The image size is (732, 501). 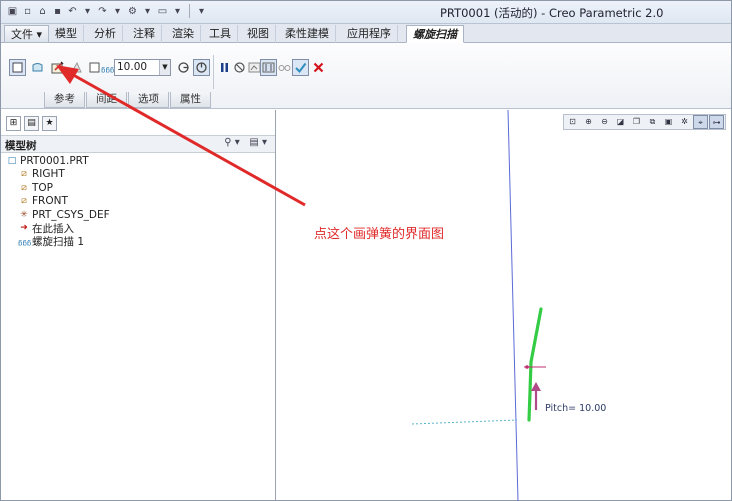 I want to click on axis-line, so click(x=513, y=305).